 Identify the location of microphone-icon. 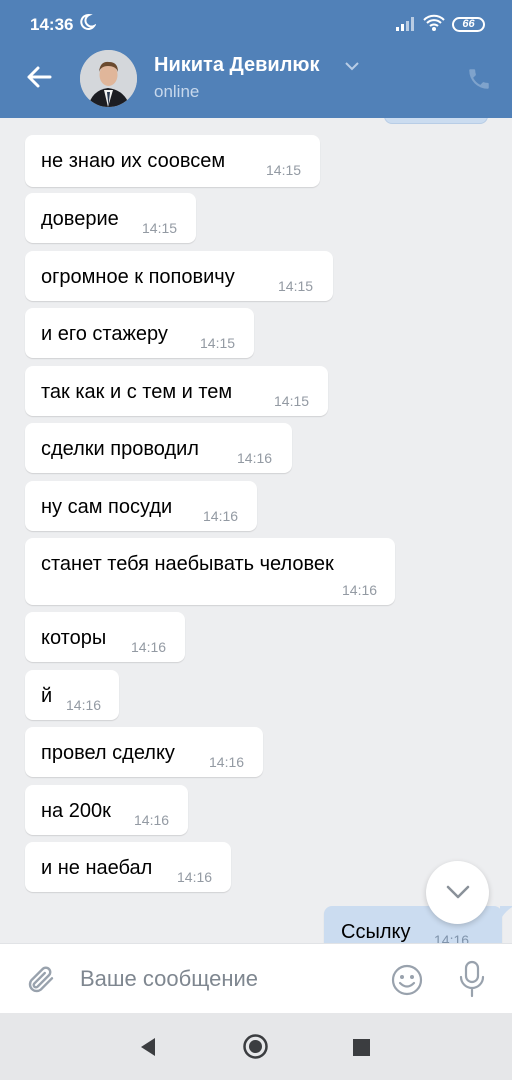
(472, 981).